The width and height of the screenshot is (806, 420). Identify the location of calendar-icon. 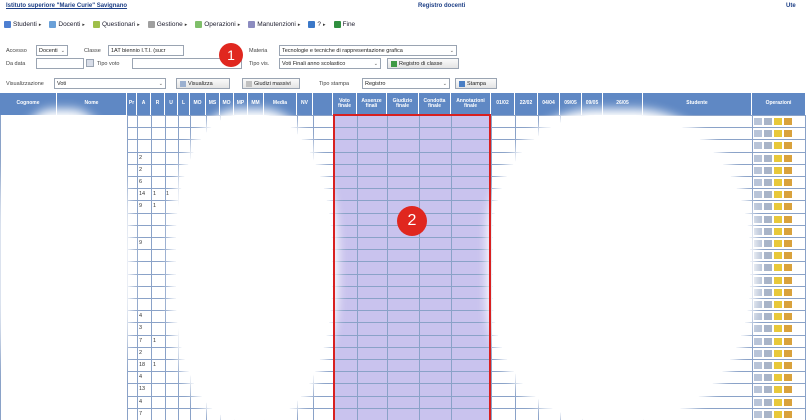
(90, 63).